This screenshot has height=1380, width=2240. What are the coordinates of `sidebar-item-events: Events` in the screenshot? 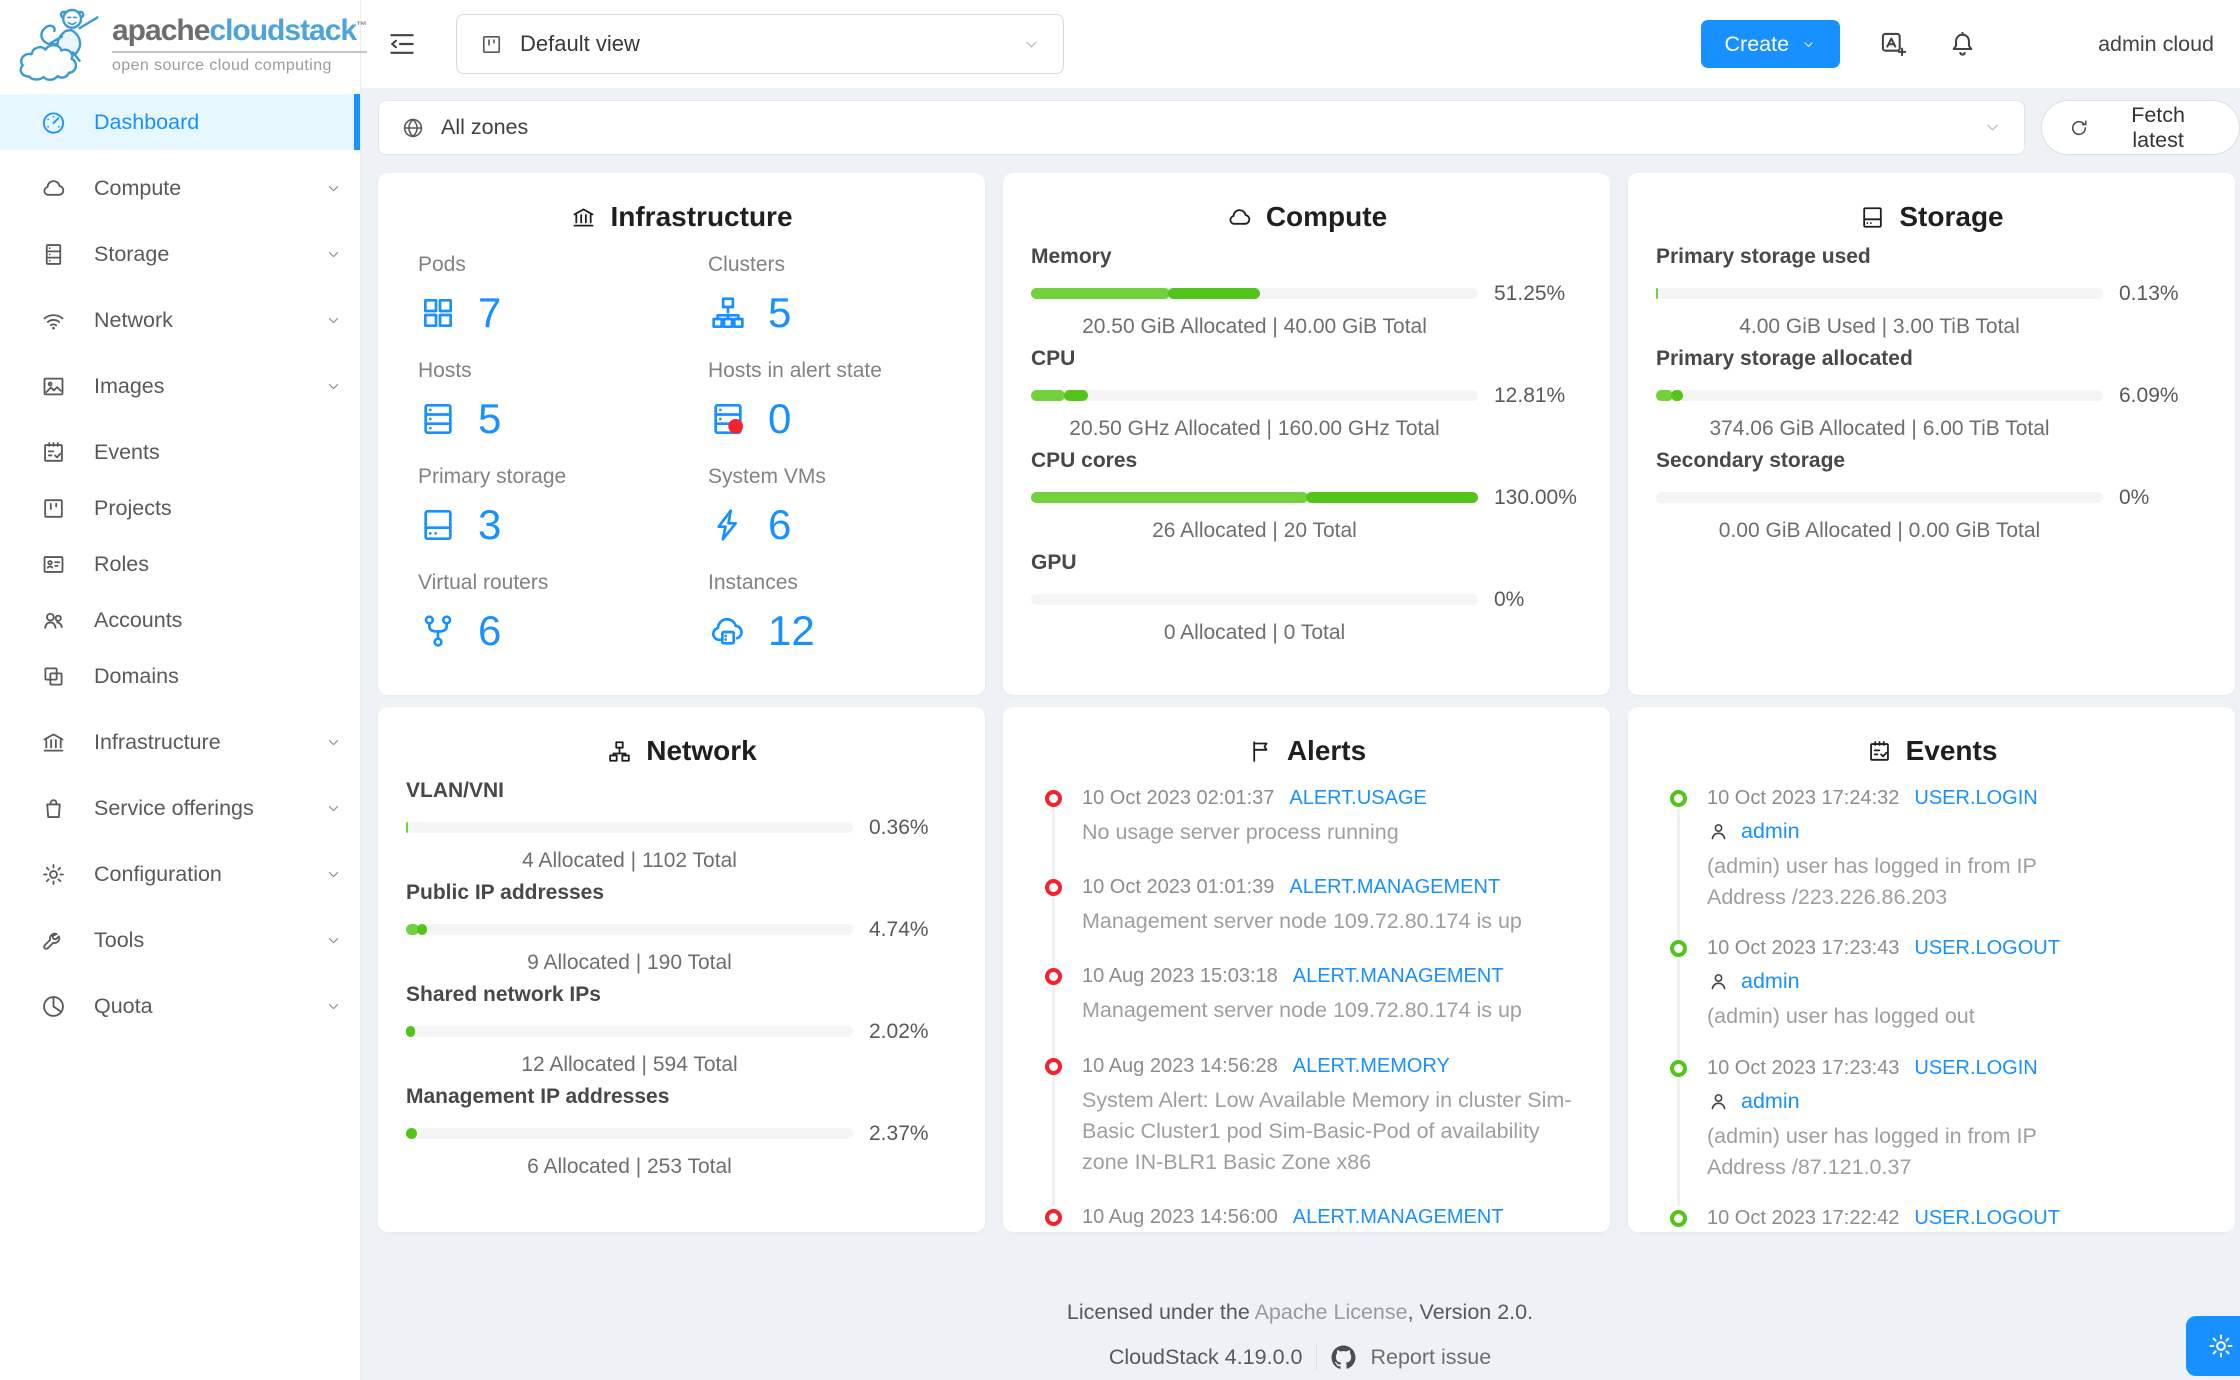 It's located at (180, 452).